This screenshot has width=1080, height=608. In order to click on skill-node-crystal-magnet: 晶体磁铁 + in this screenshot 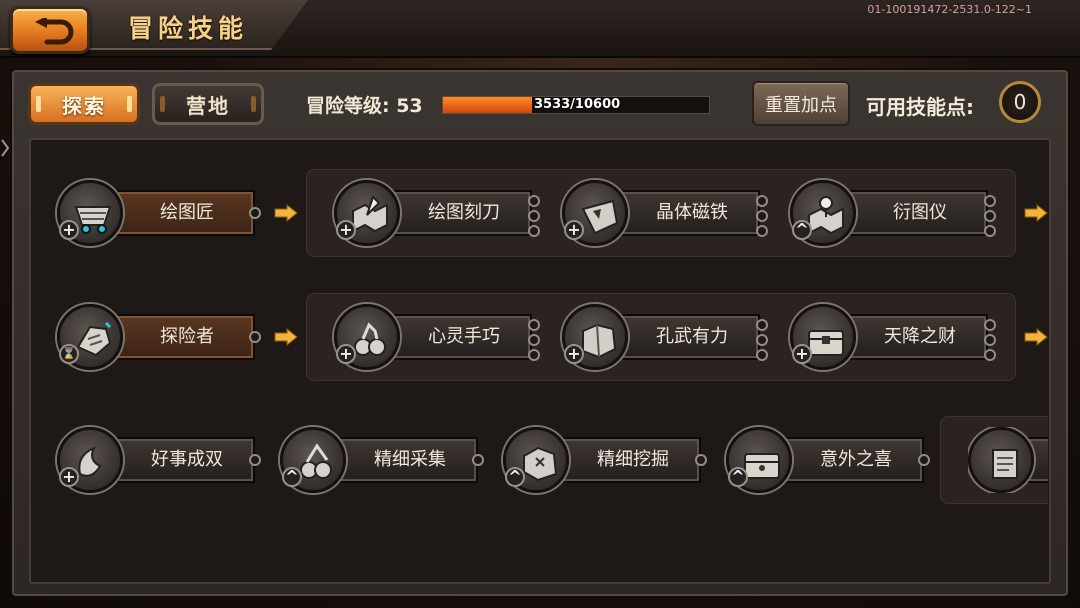, I will do `click(665, 213)`.